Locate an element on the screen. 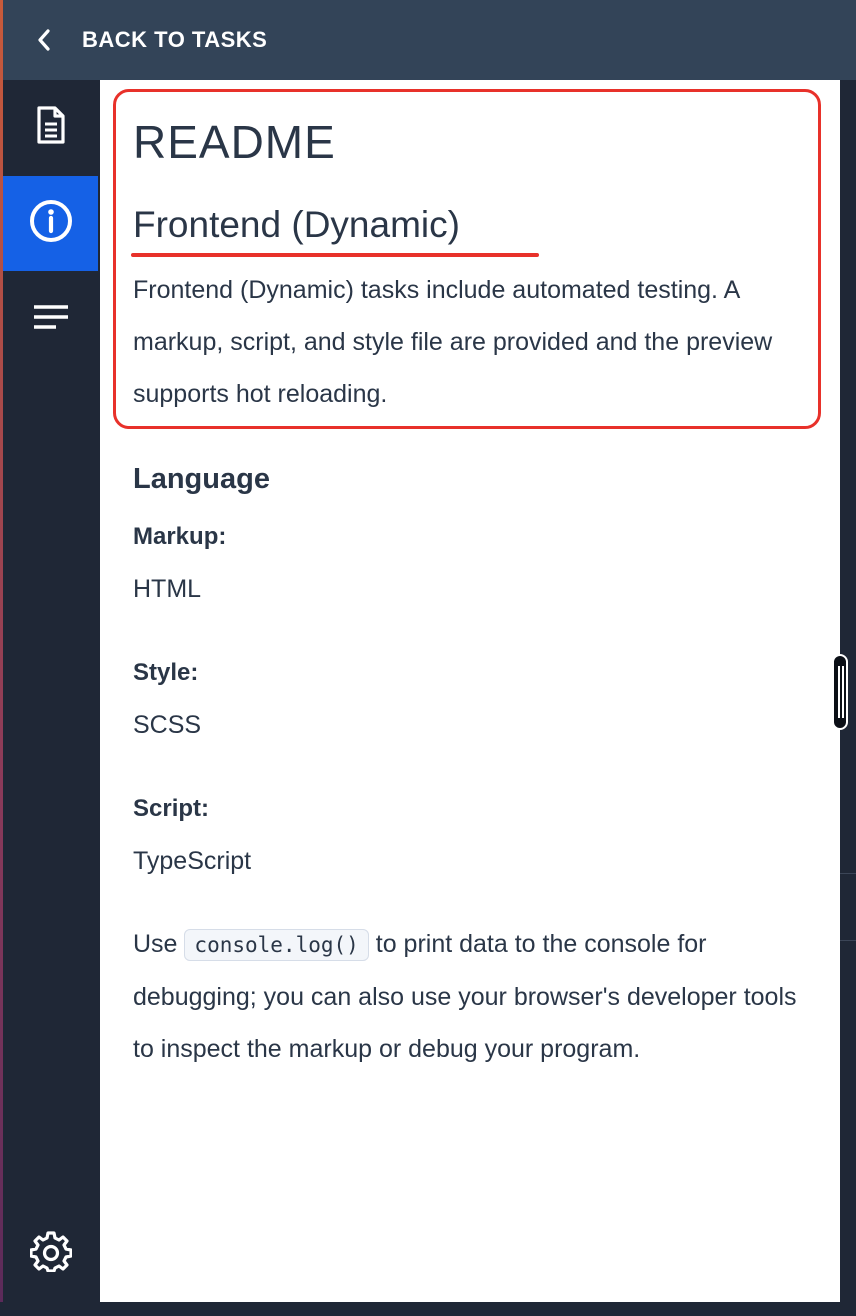 The width and height of the screenshot is (856, 1316). back-to-tasks-link: BACK TO TASKS is located at coordinates (174, 40).